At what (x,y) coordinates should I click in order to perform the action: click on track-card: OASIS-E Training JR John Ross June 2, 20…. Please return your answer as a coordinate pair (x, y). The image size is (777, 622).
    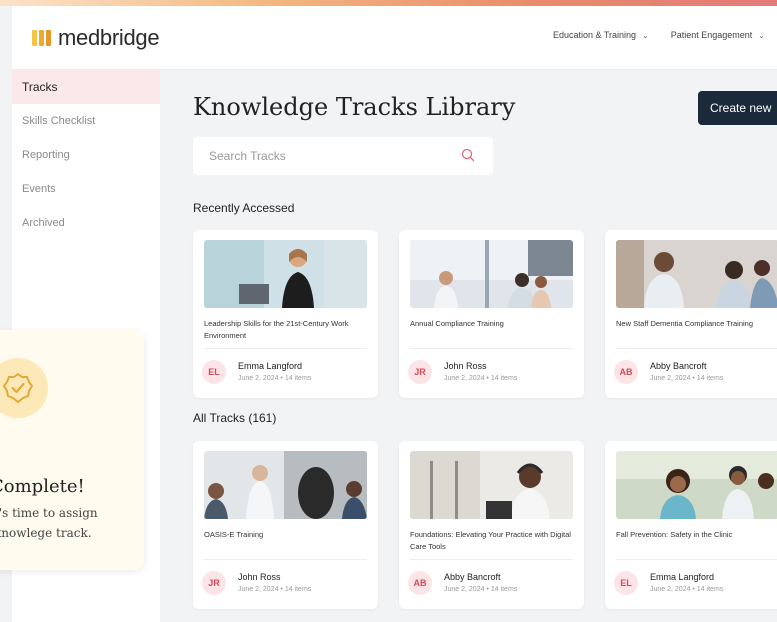
    Looking at the image, I should click on (285, 525).